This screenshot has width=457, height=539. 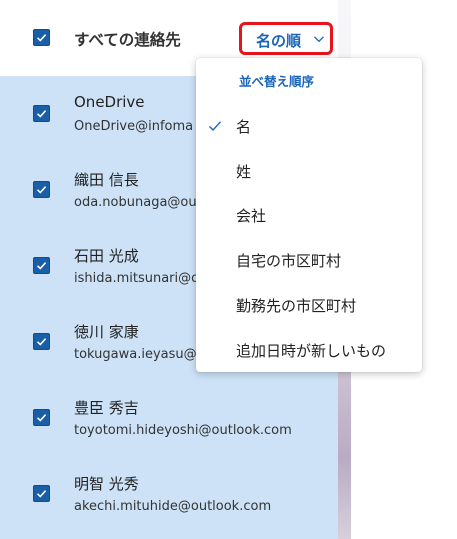 I want to click on contact-email: ishida.mitsunari@o, so click(x=137, y=278).